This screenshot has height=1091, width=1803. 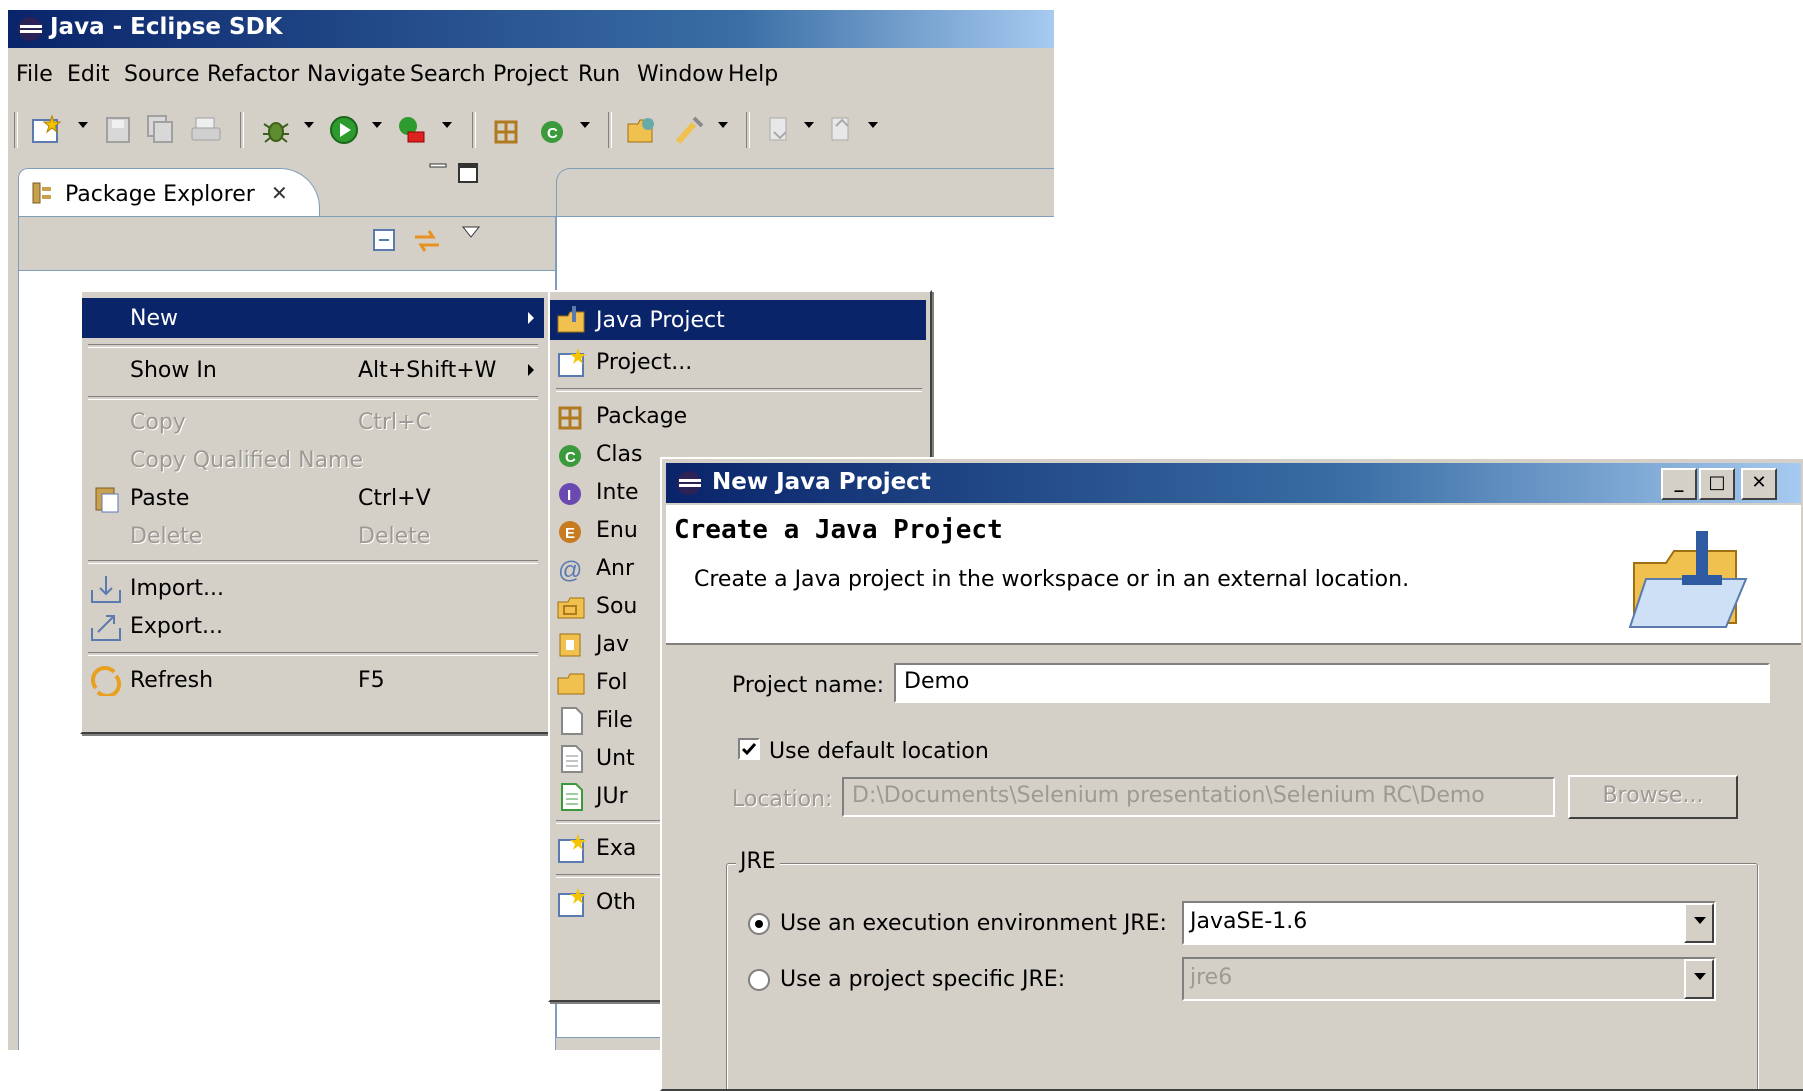 I want to click on context-menu-item-delete: Delete Delete, so click(x=313, y=536).